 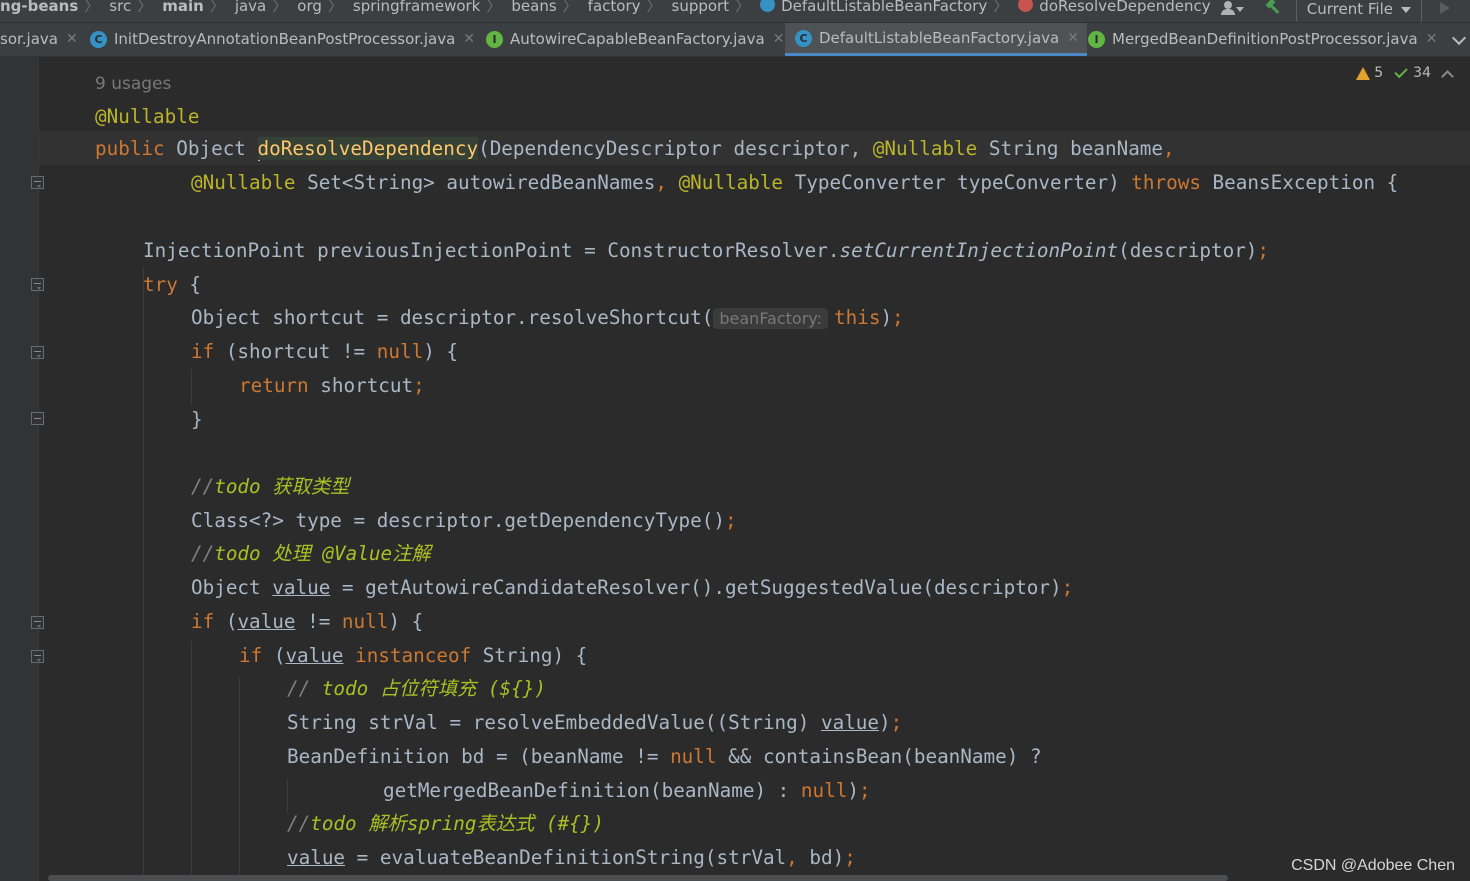 I want to click on inspection-widget: 5 34, so click(x=1405, y=73).